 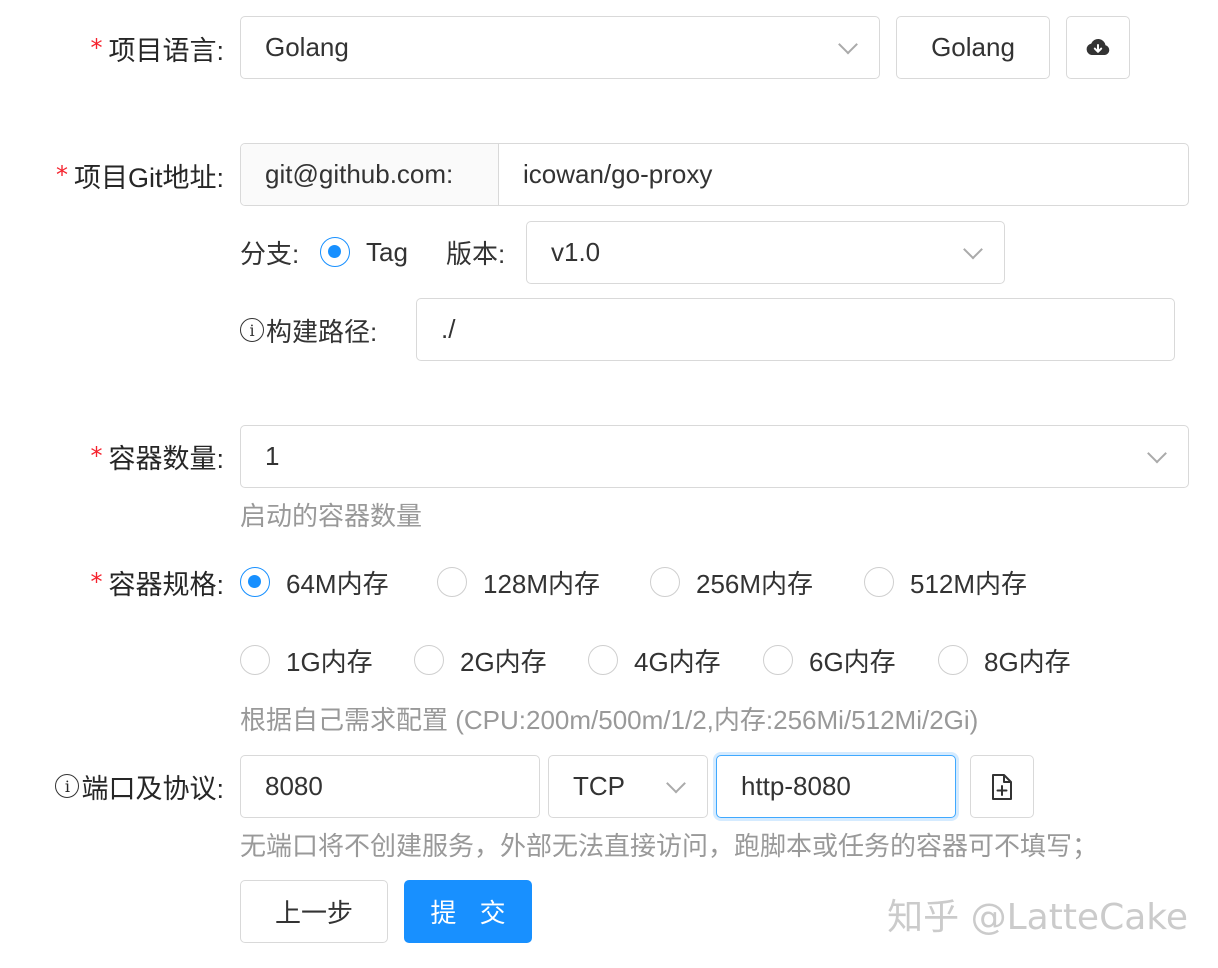 I want to click on language-select: Golang, so click(x=560, y=47).